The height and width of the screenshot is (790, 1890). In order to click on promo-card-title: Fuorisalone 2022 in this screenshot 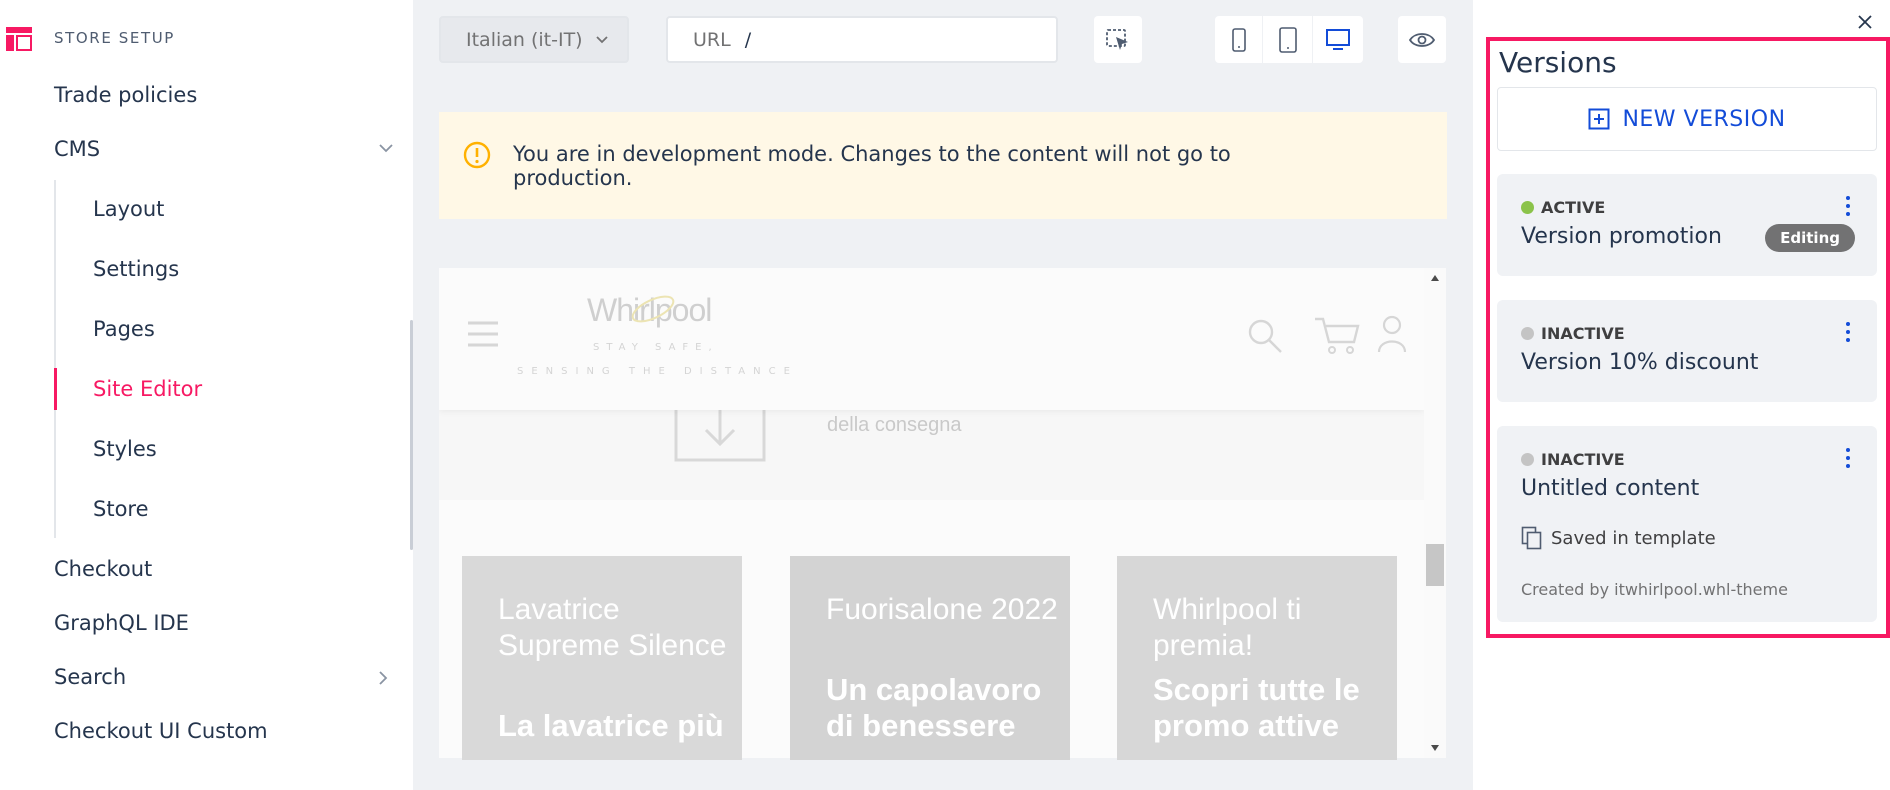, I will do `click(942, 609)`.